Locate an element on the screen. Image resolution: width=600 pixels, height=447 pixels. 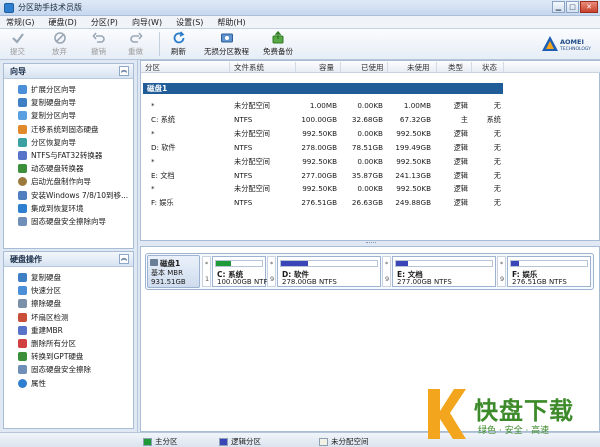
op-quick-partition: 快速分区 is located at coordinates (68, 290).